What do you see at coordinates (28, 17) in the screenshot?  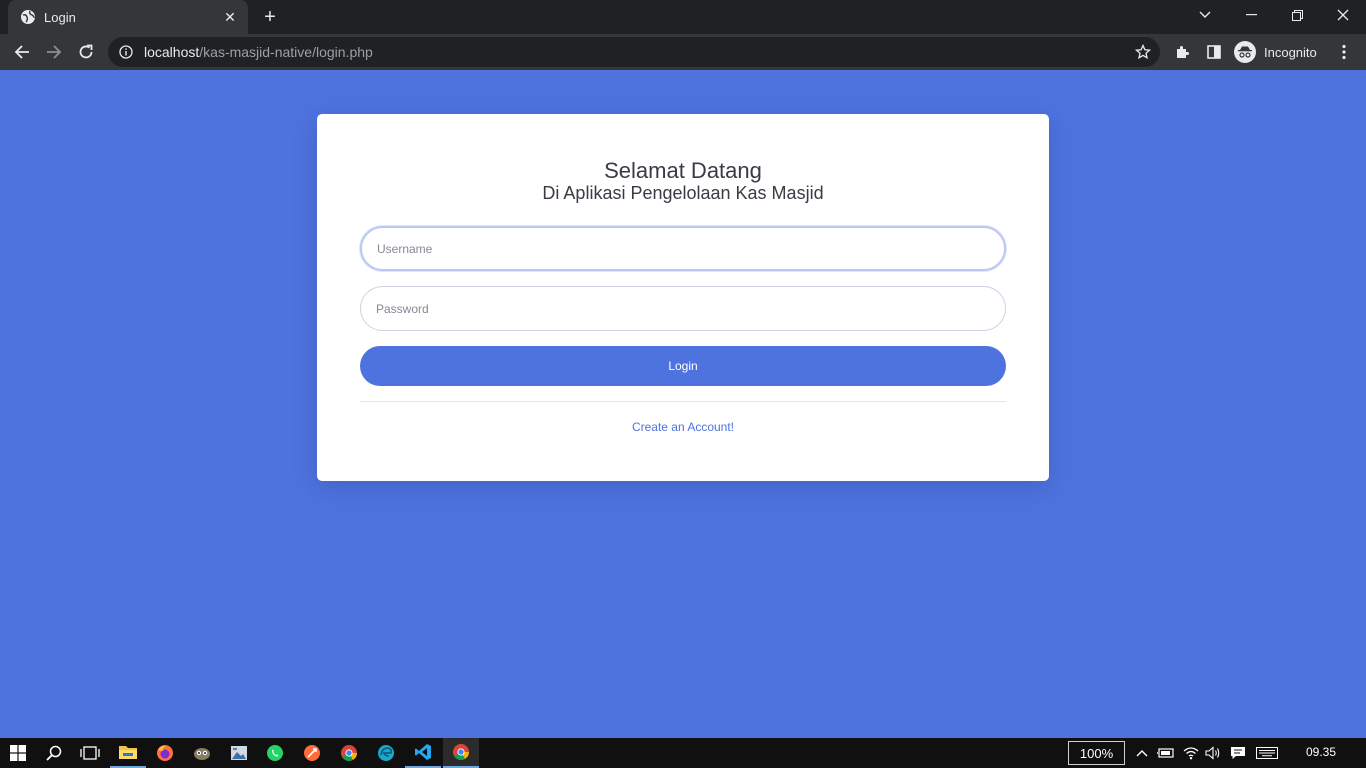 I see `globe-icon` at bounding box center [28, 17].